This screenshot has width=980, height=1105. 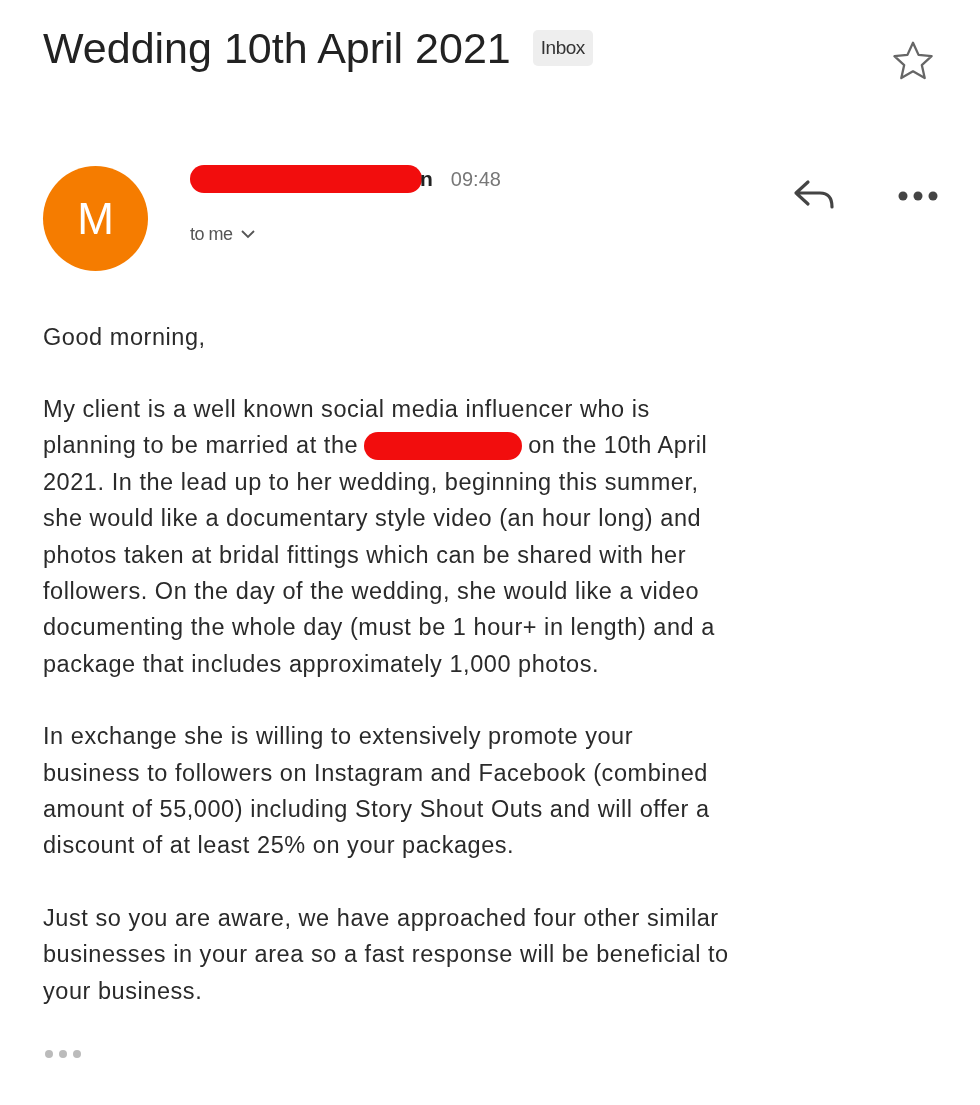 I want to click on body-text: on the 10th April, so click(x=618, y=446).